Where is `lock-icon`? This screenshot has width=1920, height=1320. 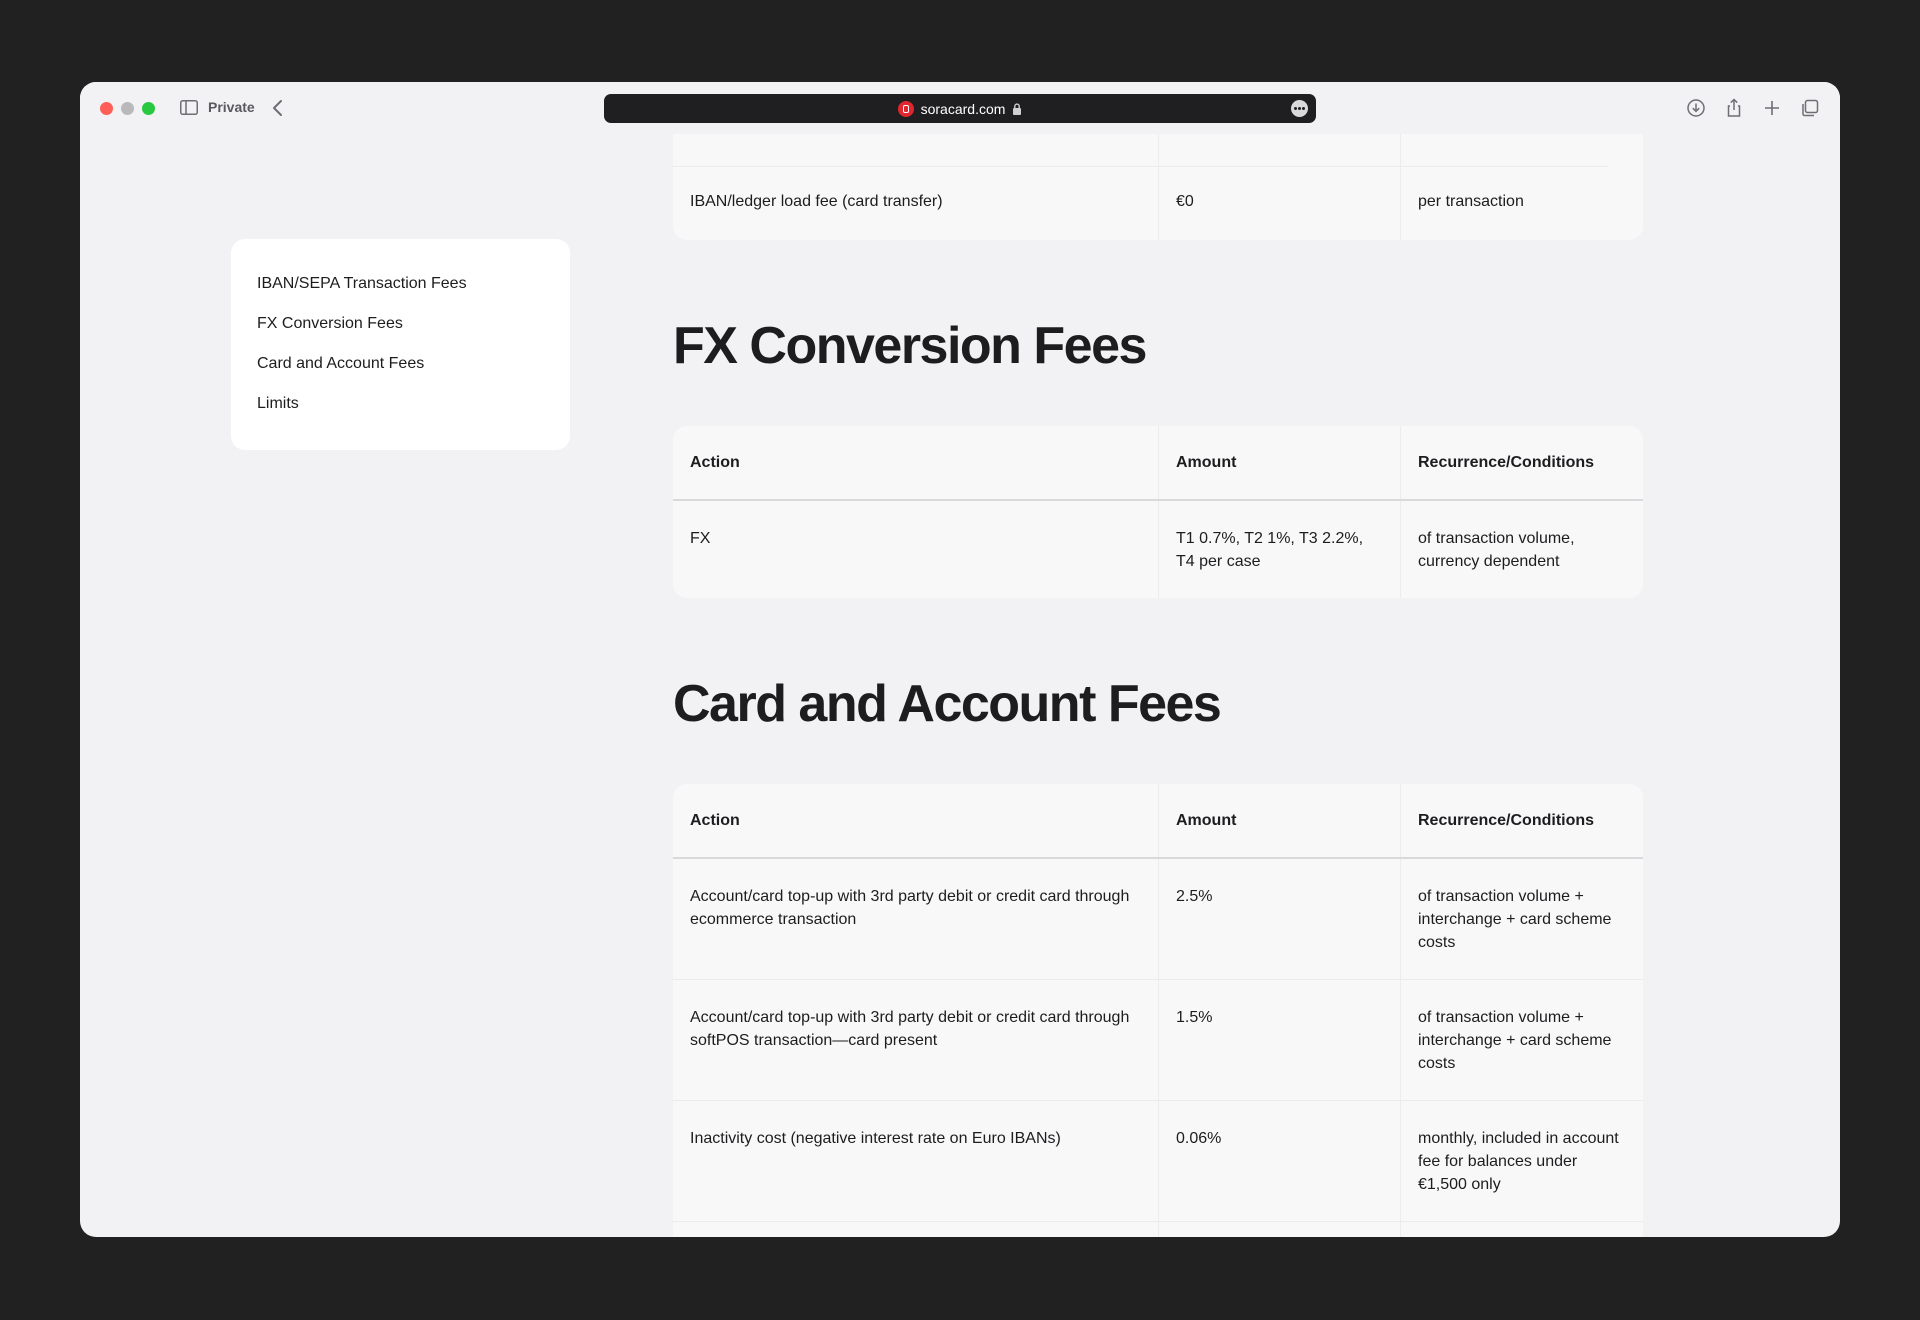
lock-icon is located at coordinates (1017, 108).